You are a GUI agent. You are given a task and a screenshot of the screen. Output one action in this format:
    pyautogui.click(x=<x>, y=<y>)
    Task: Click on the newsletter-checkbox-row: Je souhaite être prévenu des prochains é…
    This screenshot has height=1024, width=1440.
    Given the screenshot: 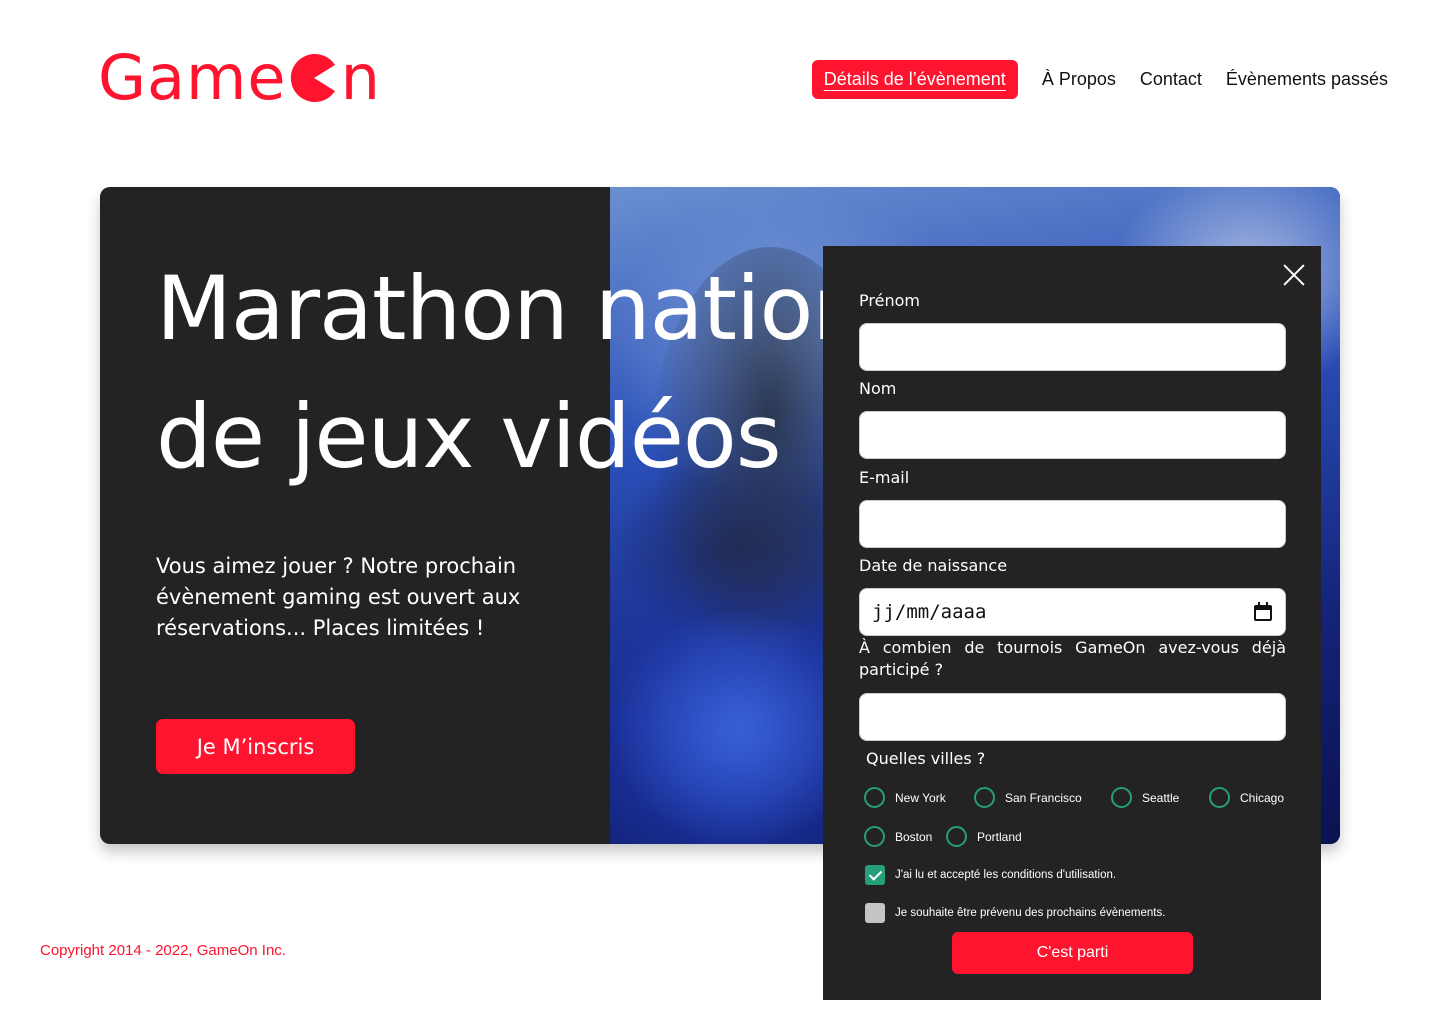 What is the action you would take?
    pyautogui.click(x=1015, y=913)
    